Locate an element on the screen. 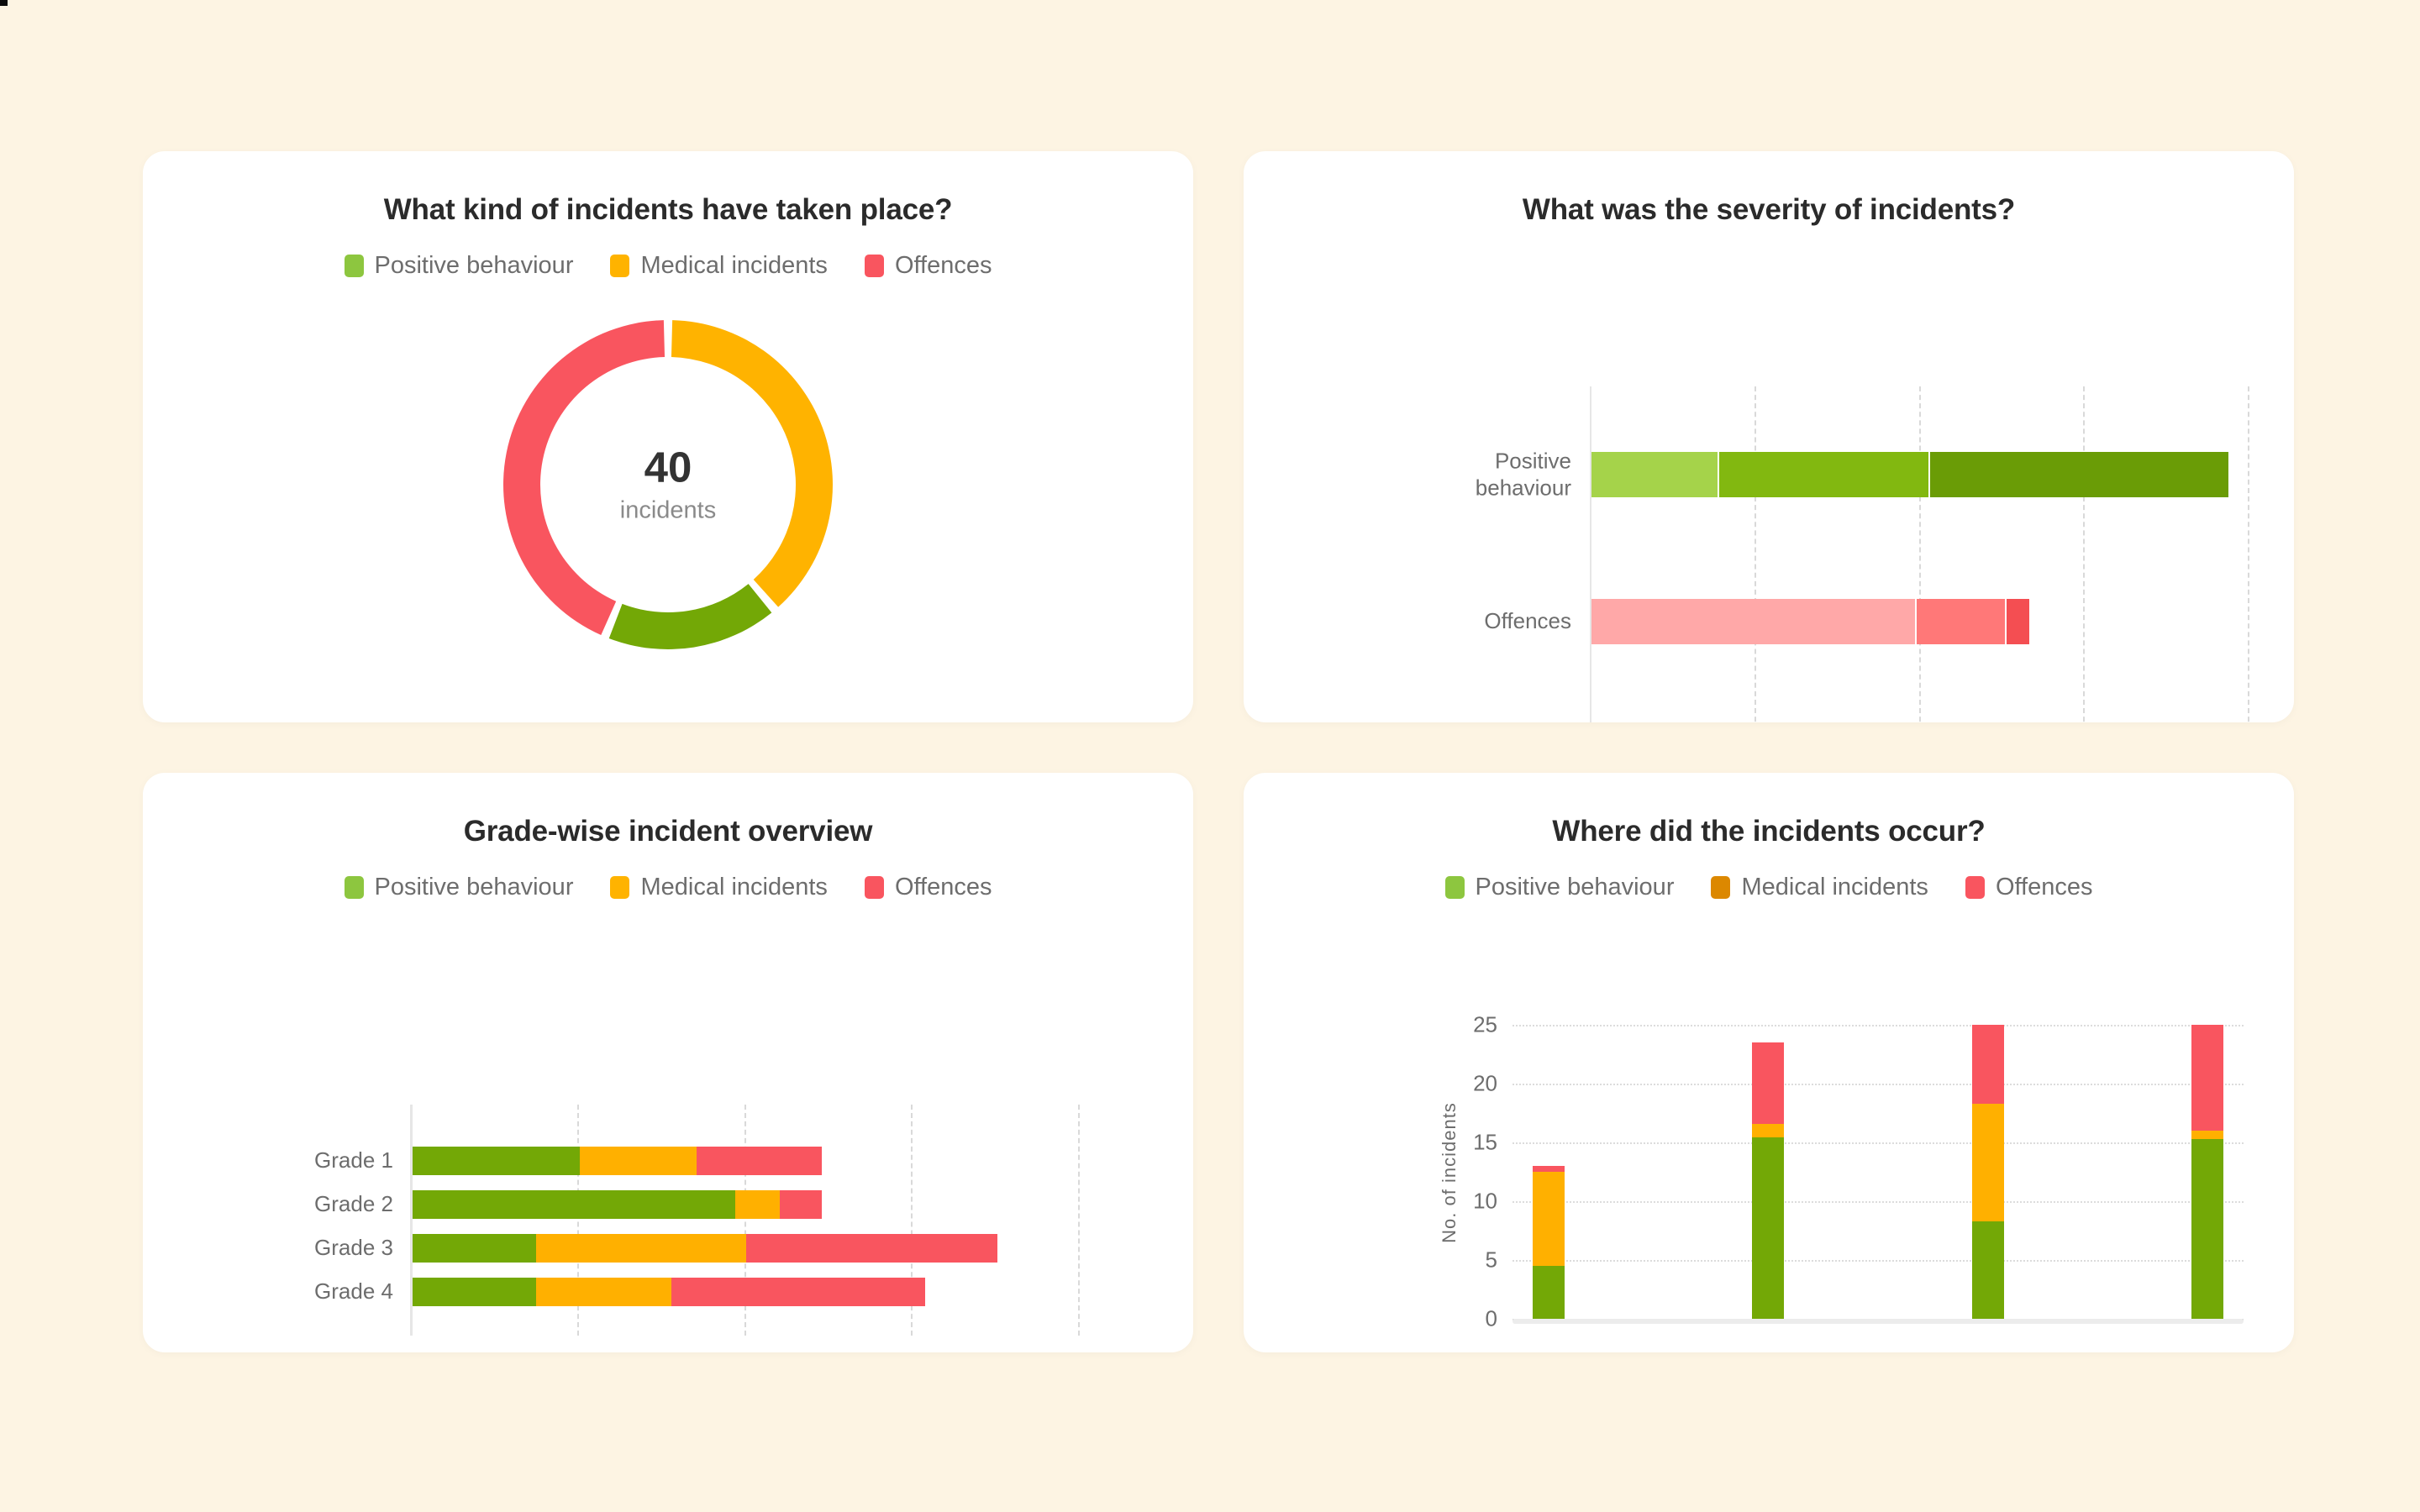 This screenshot has height=1512, width=2420. donut-segment-positive-behaviour is located at coordinates (690, 616).